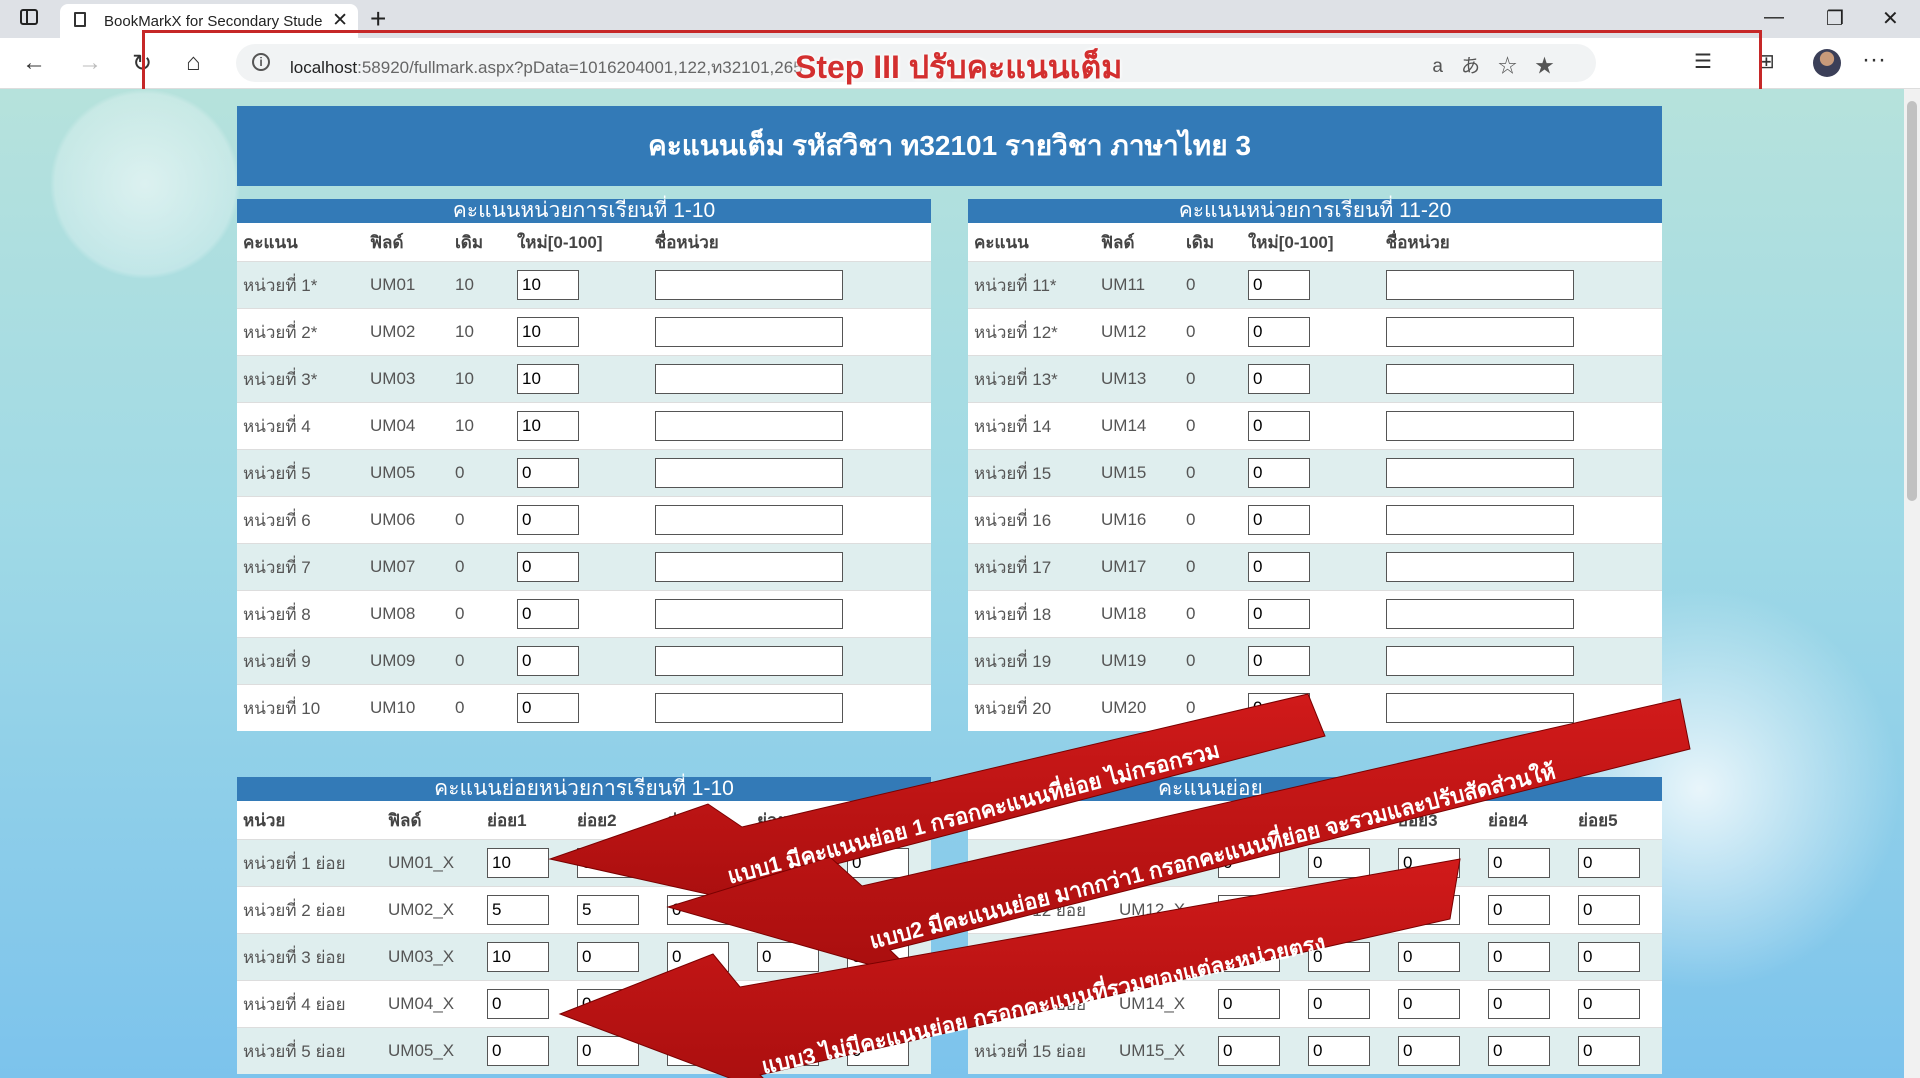  Describe the element at coordinates (90, 63) in the screenshot. I see `forward-icon: →` at that location.